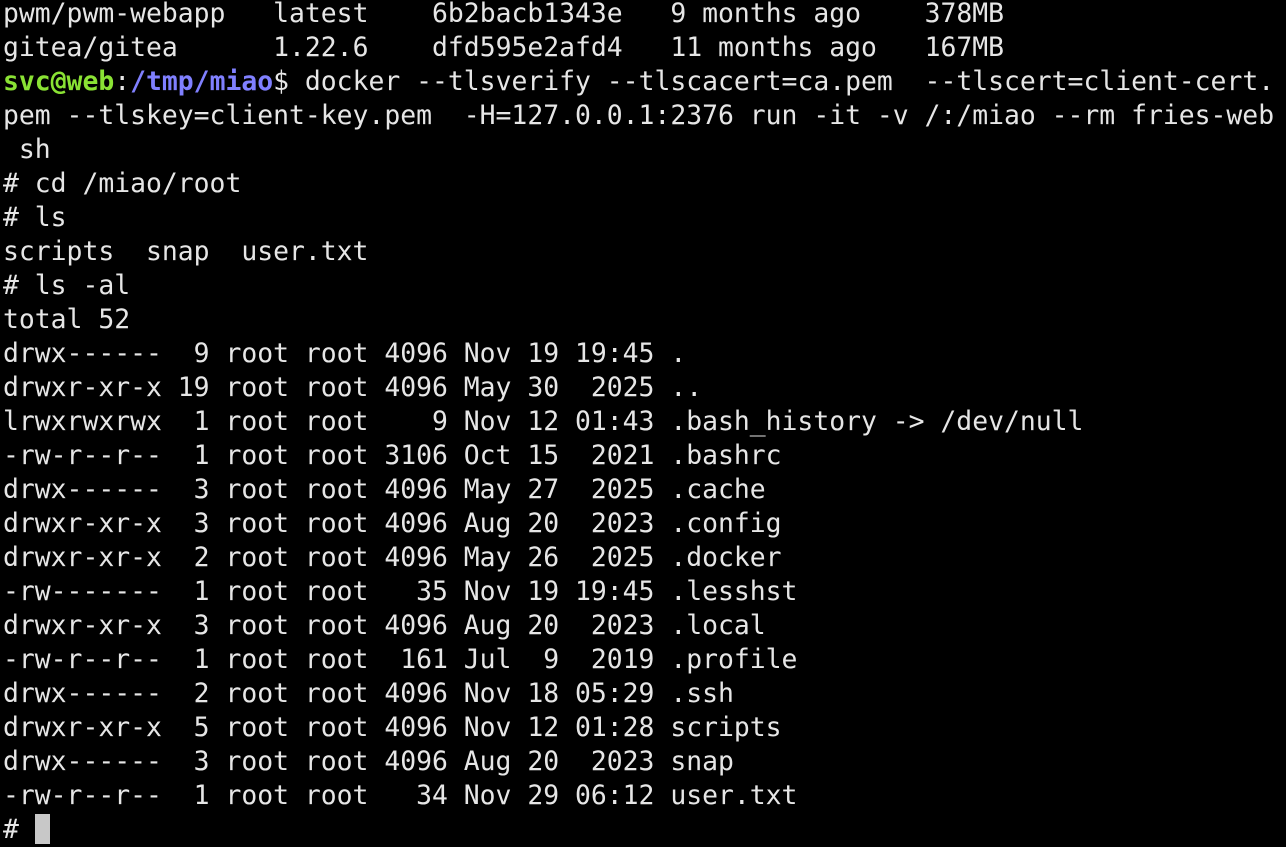  Describe the element at coordinates (90, 47) in the screenshot. I see `image-repository: gitea/gitea` at that location.